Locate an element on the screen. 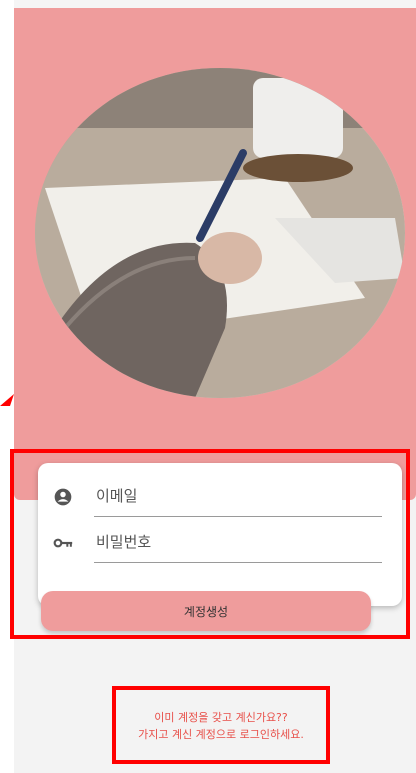 This screenshot has height=773, width=416. status-strip is located at coordinates (215, 4).